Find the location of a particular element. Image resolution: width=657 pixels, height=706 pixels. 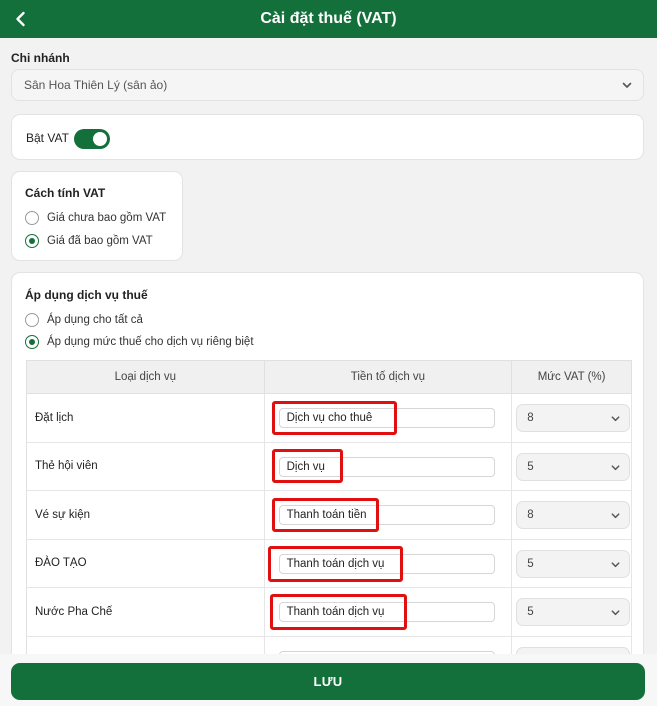

apply-tax-title: Áp dụng dịch vụ thuế is located at coordinates (86, 295).